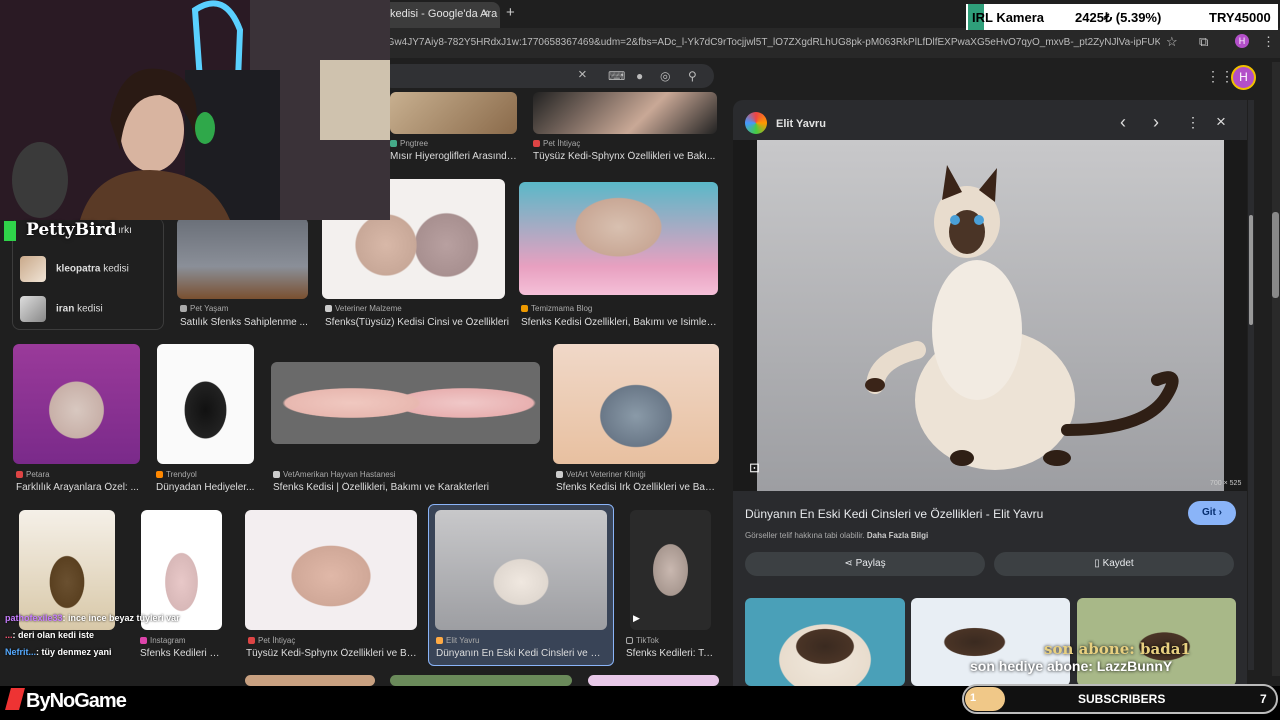 The width and height of the screenshot is (1280, 720). I want to click on previous-image-icon: ‹, so click(1123, 122).